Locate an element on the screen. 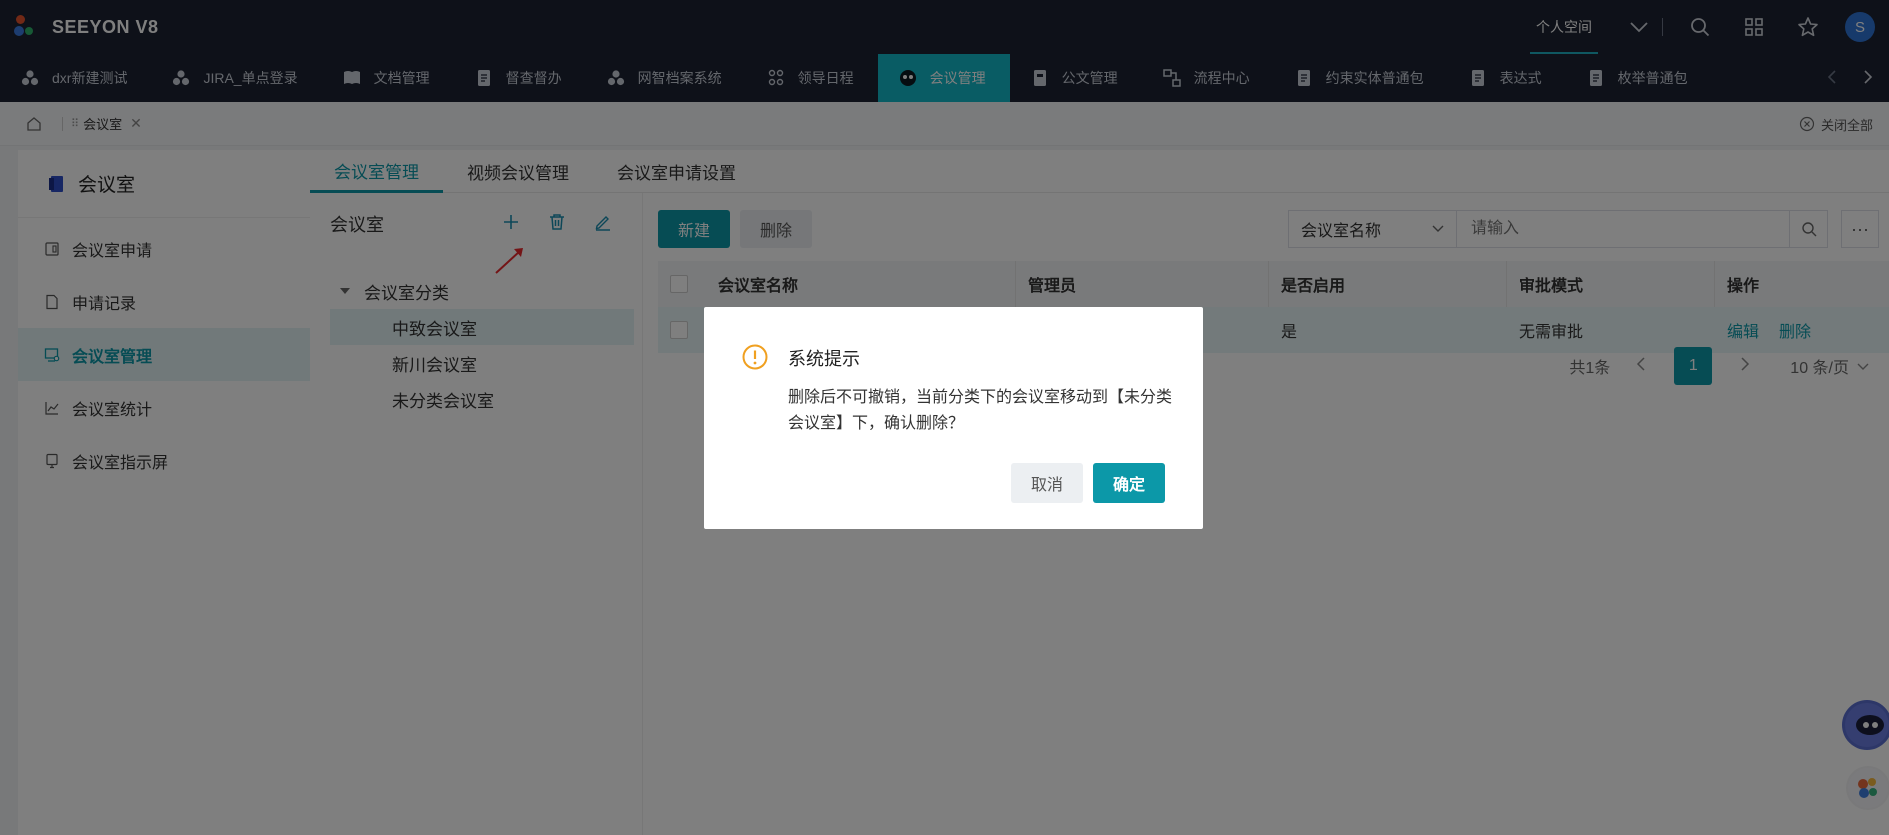 The height and width of the screenshot is (835, 1889). cancel-button: 取消 is located at coordinates (1047, 483).